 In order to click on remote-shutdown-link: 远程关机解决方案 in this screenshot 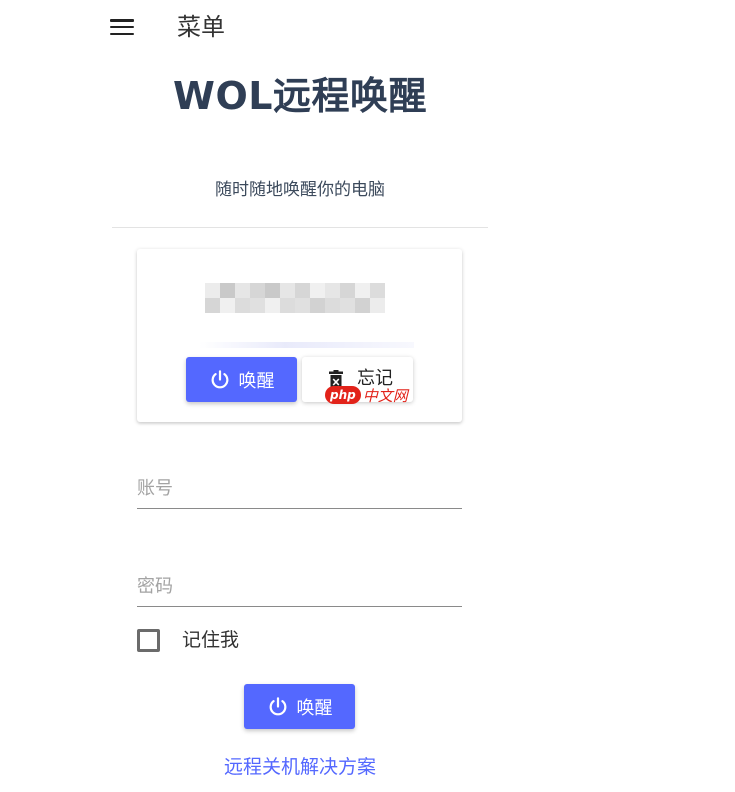, I will do `click(300, 767)`.